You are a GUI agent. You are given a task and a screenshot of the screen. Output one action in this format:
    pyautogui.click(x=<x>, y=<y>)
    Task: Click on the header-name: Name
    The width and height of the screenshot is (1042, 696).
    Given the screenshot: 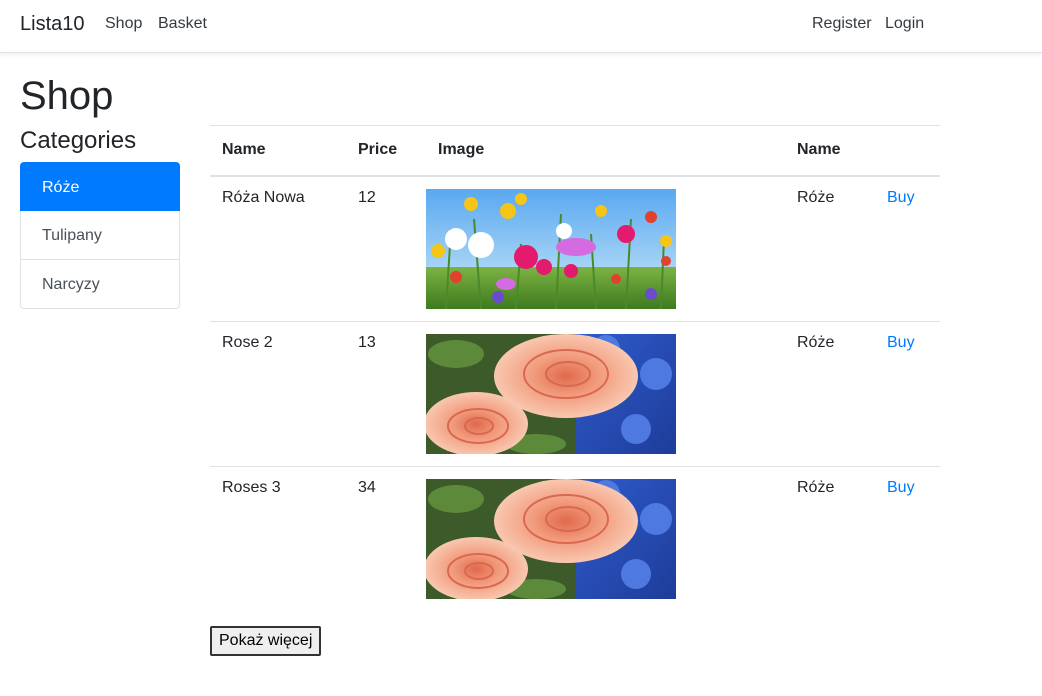 What is the action you would take?
    pyautogui.click(x=278, y=151)
    